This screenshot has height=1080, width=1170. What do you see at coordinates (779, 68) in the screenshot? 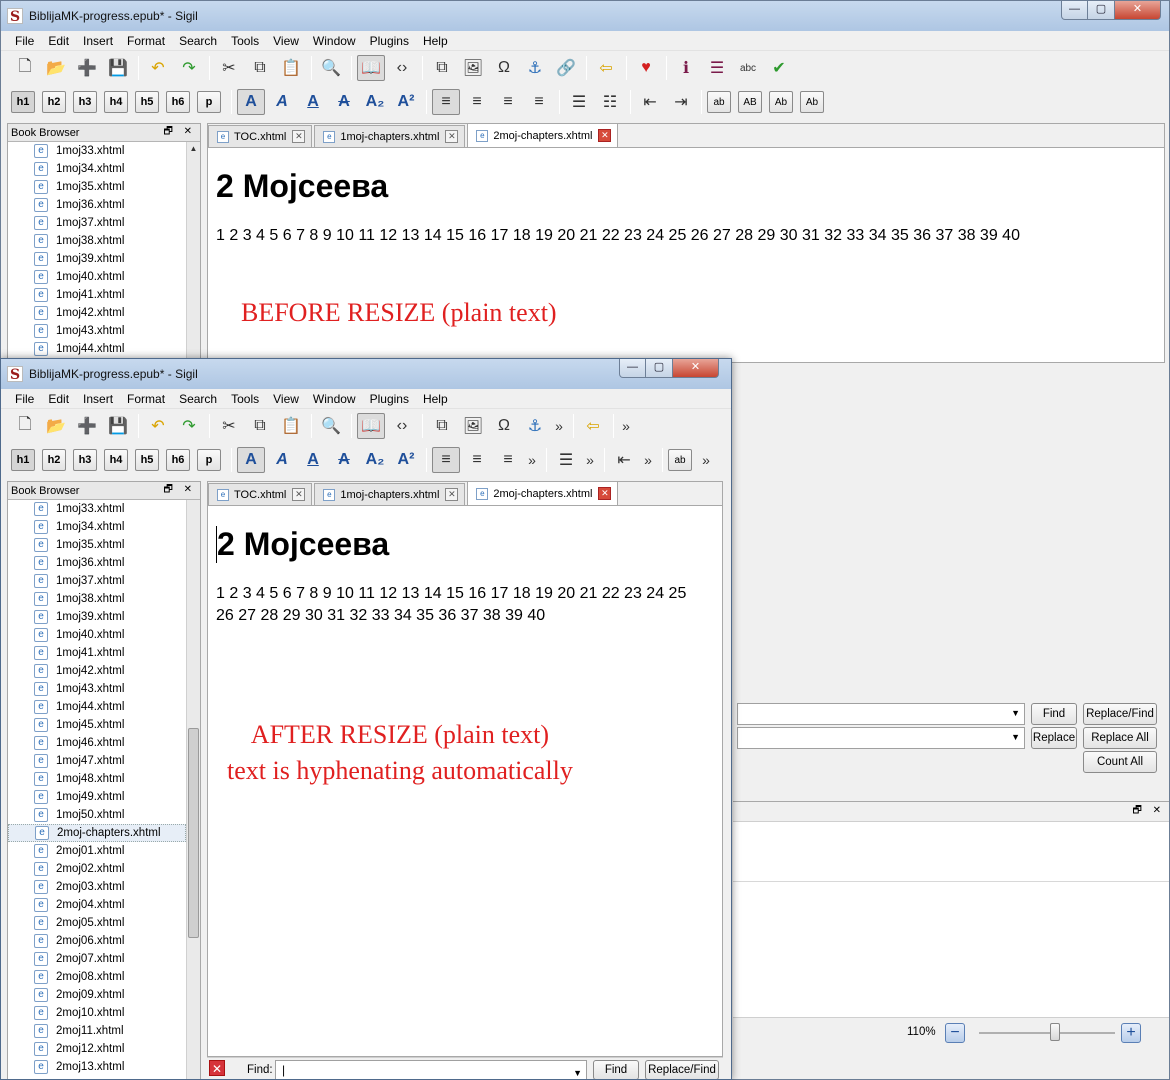
I see `validate-check-icon: ✔` at bounding box center [779, 68].